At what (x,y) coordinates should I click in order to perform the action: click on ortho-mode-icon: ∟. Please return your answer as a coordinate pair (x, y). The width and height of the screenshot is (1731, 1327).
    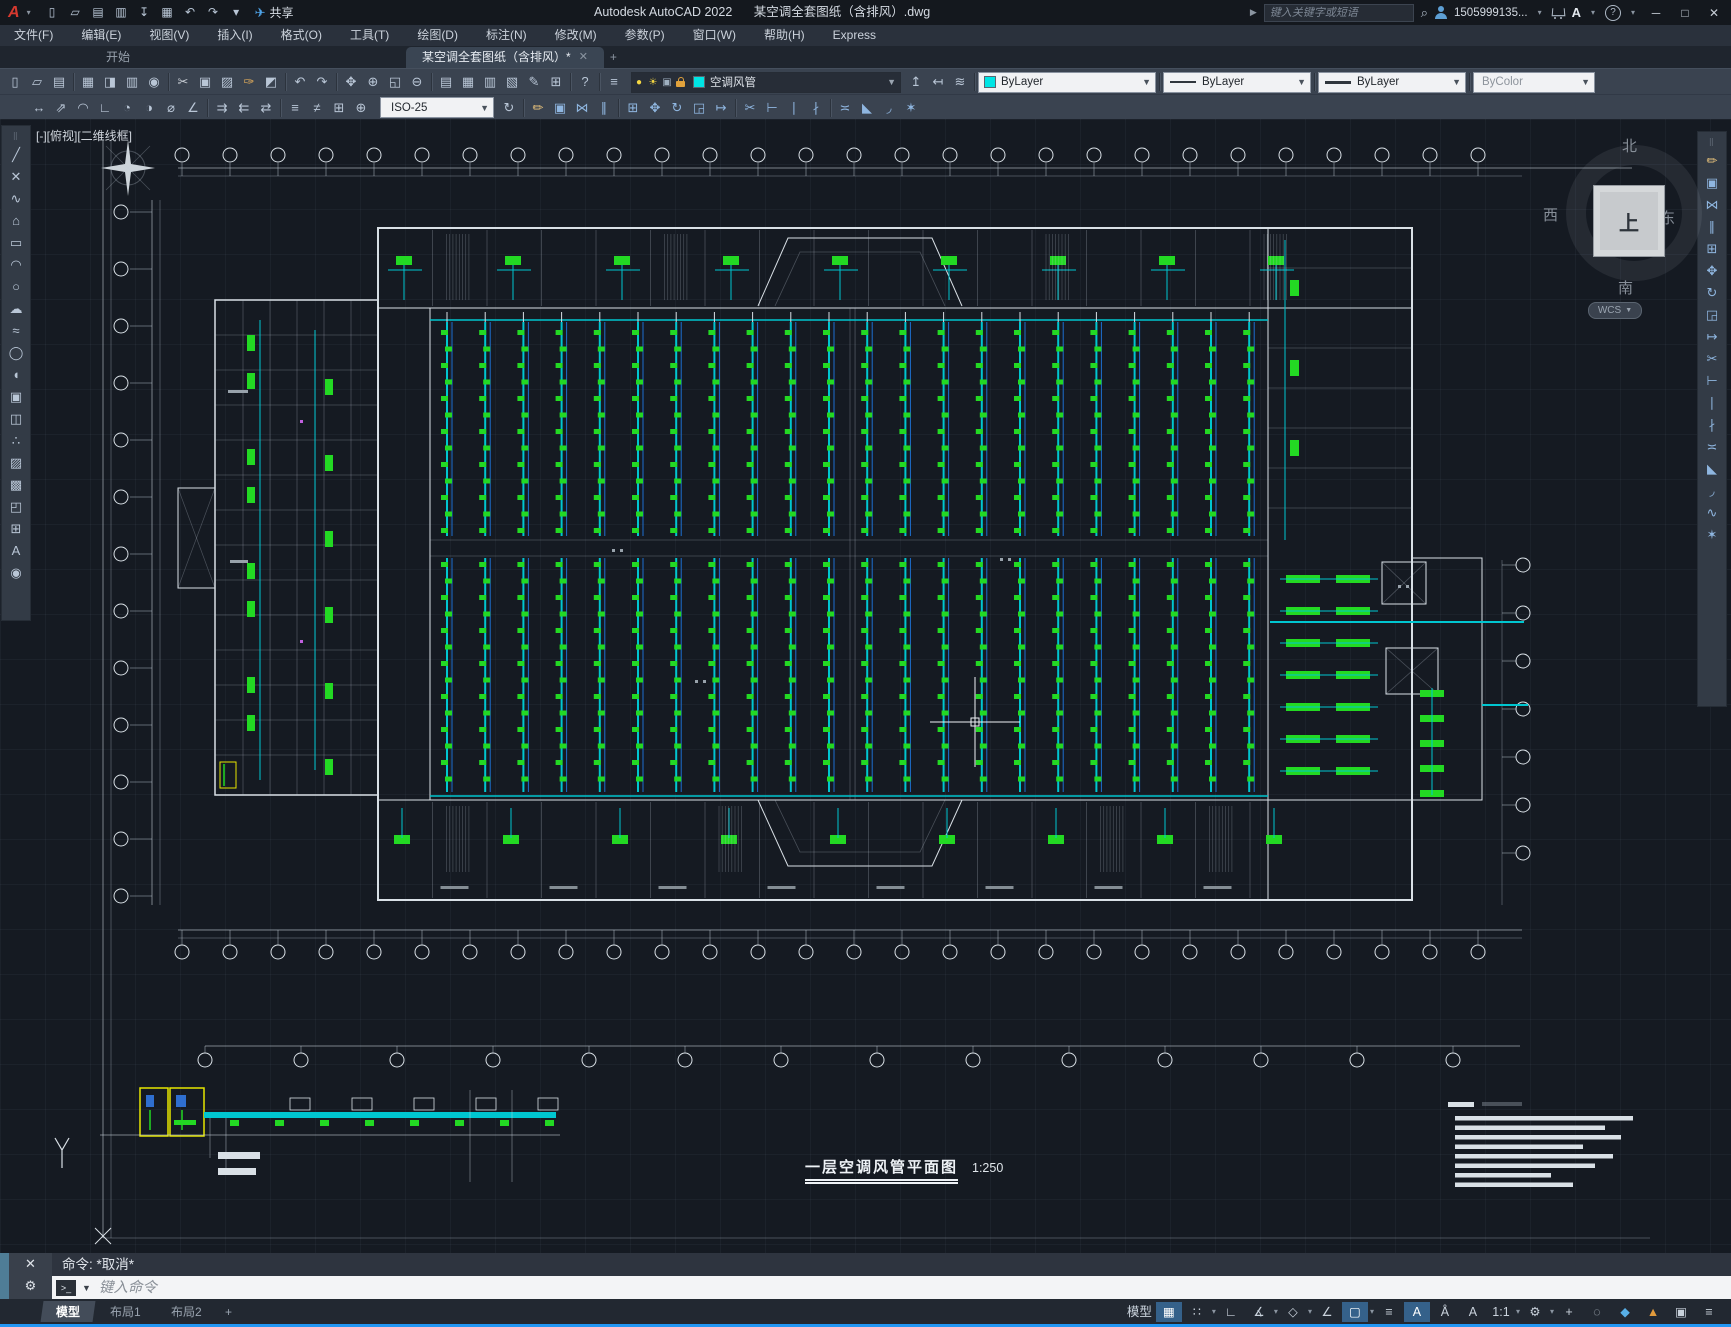
    Looking at the image, I should click on (1231, 1312).